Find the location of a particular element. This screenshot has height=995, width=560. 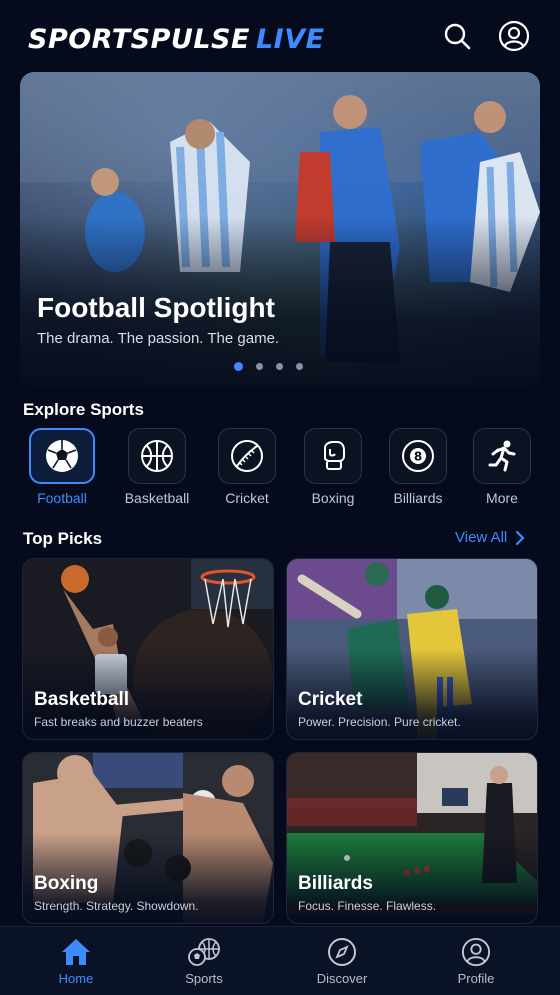

pick-card-cricket: Cricket Power. Precision. Pure cricket. is located at coordinates (412, 649).